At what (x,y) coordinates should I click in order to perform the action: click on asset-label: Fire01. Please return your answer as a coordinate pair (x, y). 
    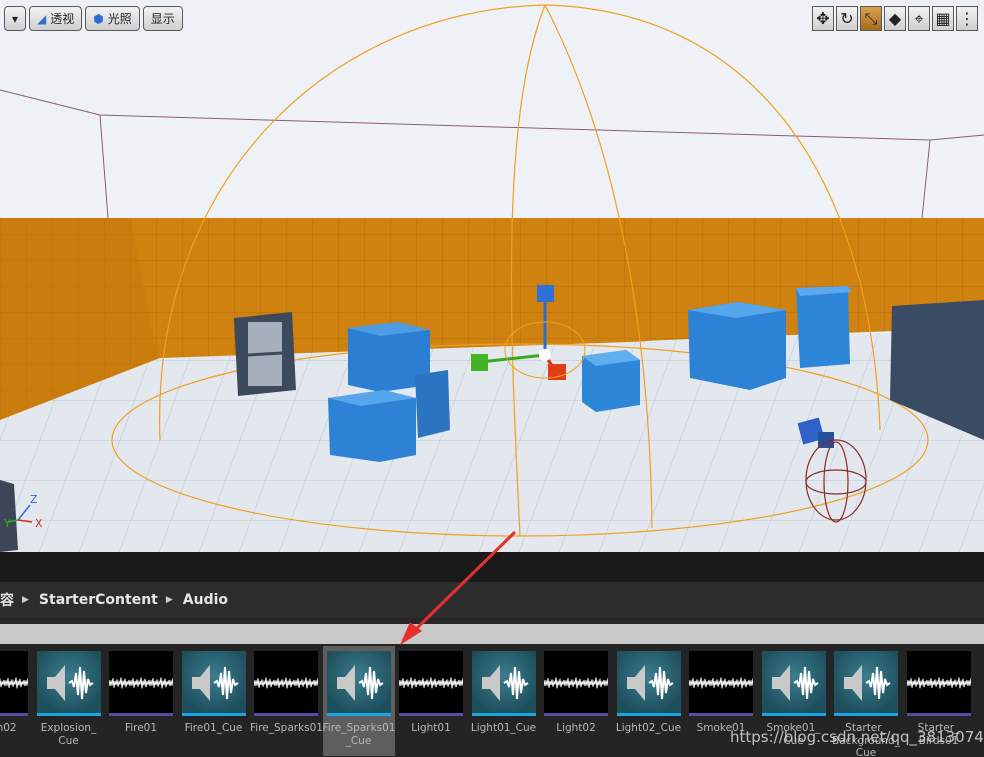
    Looking at the image, I should click on (141, 728).